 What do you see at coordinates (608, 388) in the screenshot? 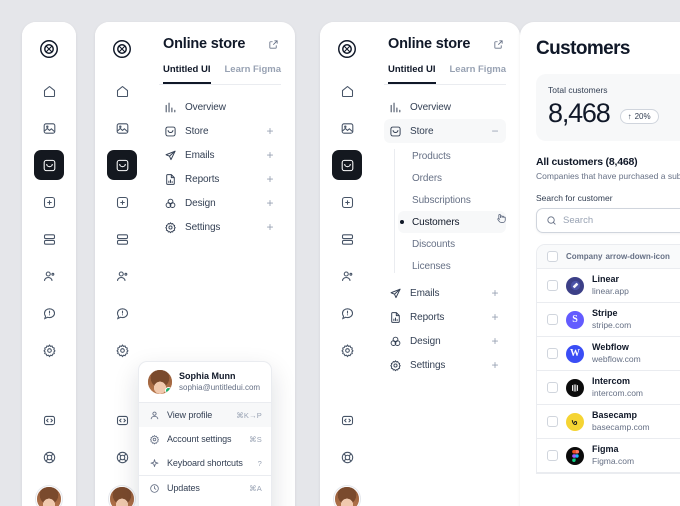
I see `table-row: Intercom intercom.com` at bounding box center [608, 388].